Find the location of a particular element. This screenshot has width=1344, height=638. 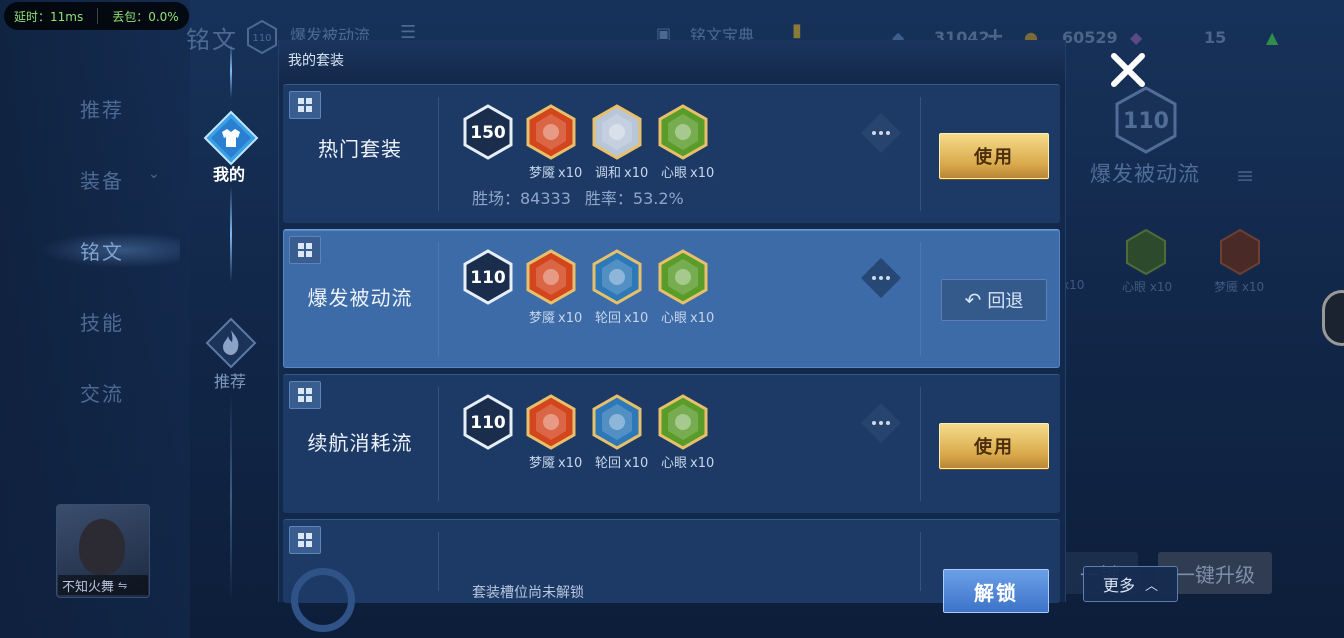

one-key-upgrade-label: 一键升级 is located at coordinates (1215, 574).